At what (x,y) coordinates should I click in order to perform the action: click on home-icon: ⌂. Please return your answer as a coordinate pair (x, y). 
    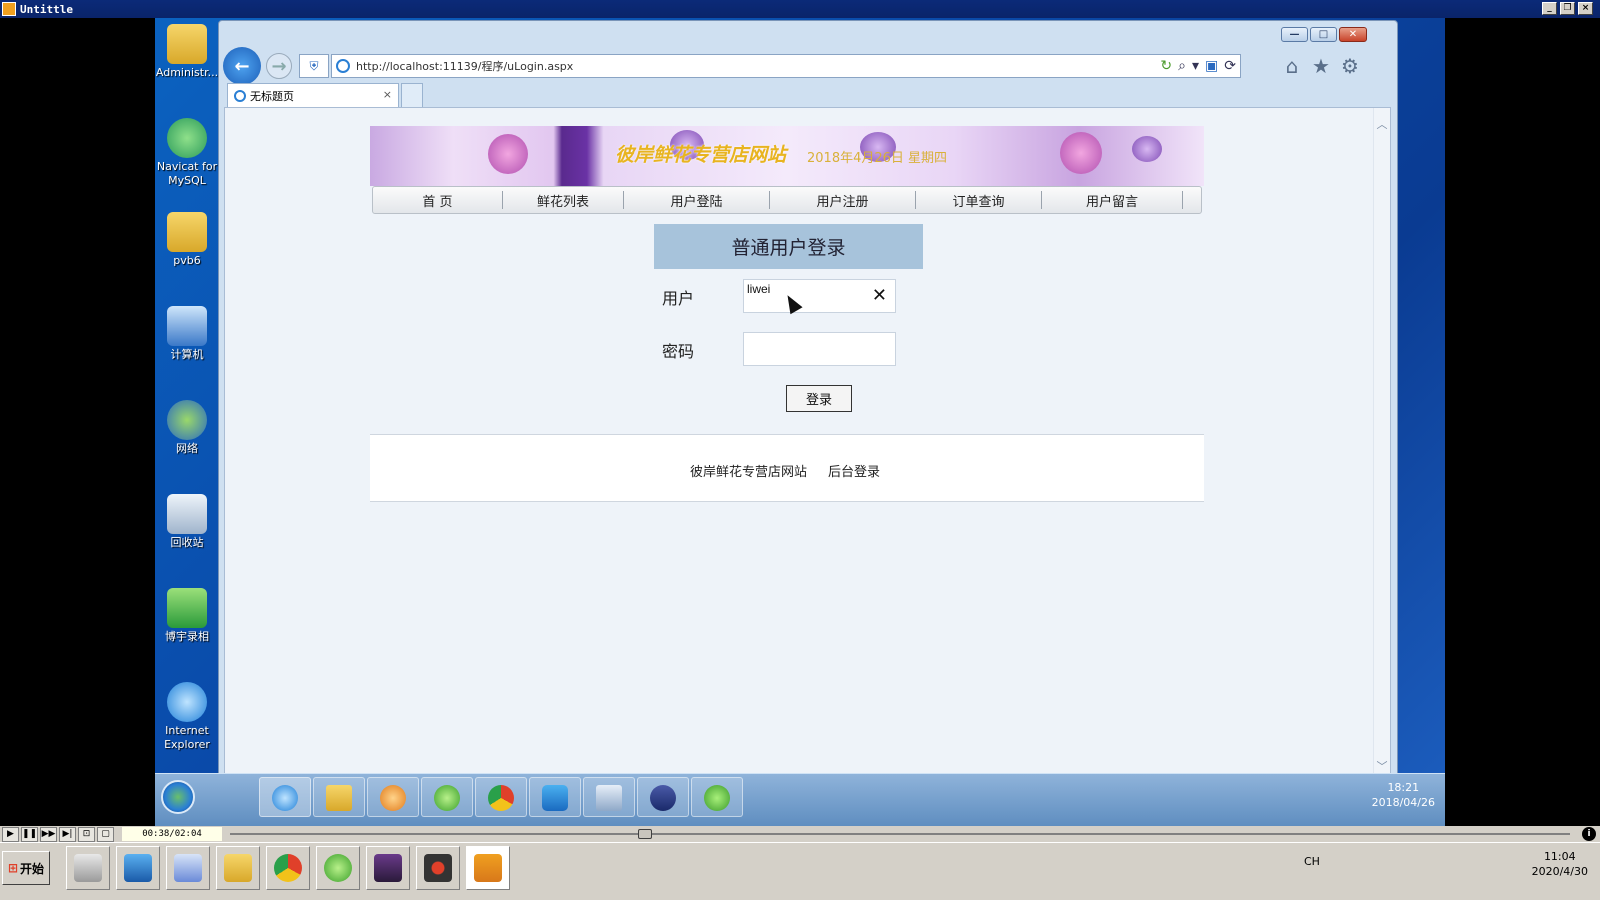
    Looking at the image, I should click on (1292, 66).